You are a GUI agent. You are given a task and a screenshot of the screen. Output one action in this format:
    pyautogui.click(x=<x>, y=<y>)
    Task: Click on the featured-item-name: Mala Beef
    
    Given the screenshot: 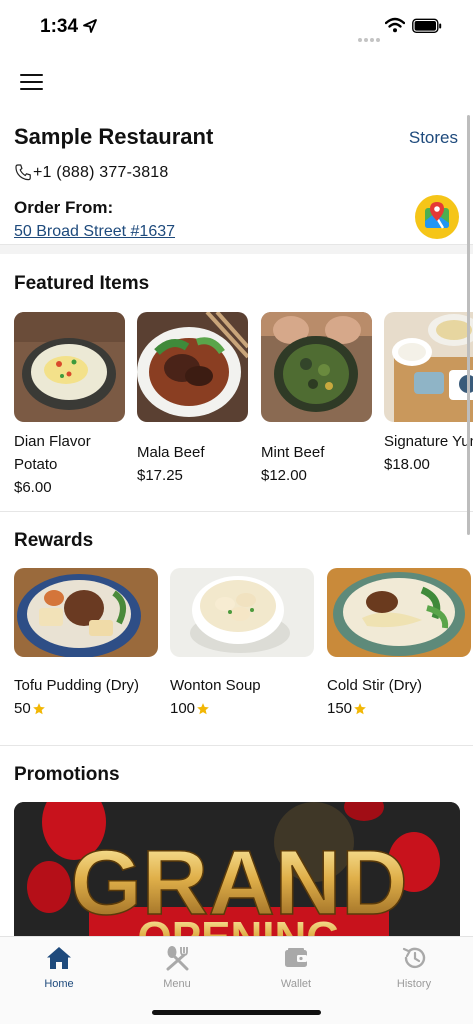 What is the action you would take?
    pyautogui.click(x=171, y=452)
    